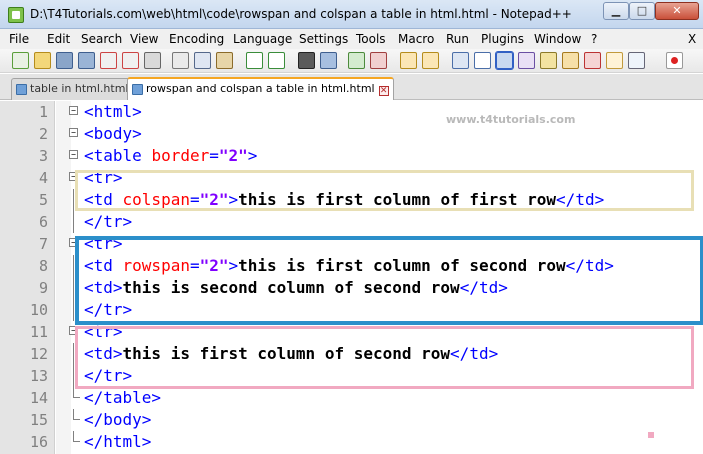 Image resolution: width=703 pixels, height=454 pixels. Describe the element at coordinates (548, 60) in the screenshot. I see `function-list-icon` at that location.